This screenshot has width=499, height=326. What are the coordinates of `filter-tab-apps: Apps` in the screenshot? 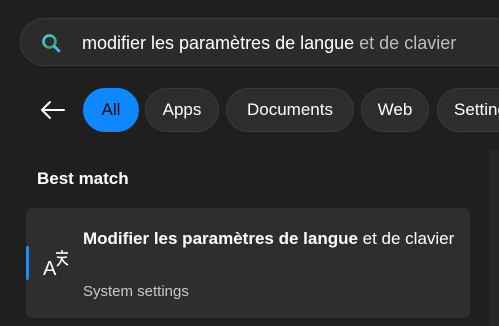 It's located at (182, 110).